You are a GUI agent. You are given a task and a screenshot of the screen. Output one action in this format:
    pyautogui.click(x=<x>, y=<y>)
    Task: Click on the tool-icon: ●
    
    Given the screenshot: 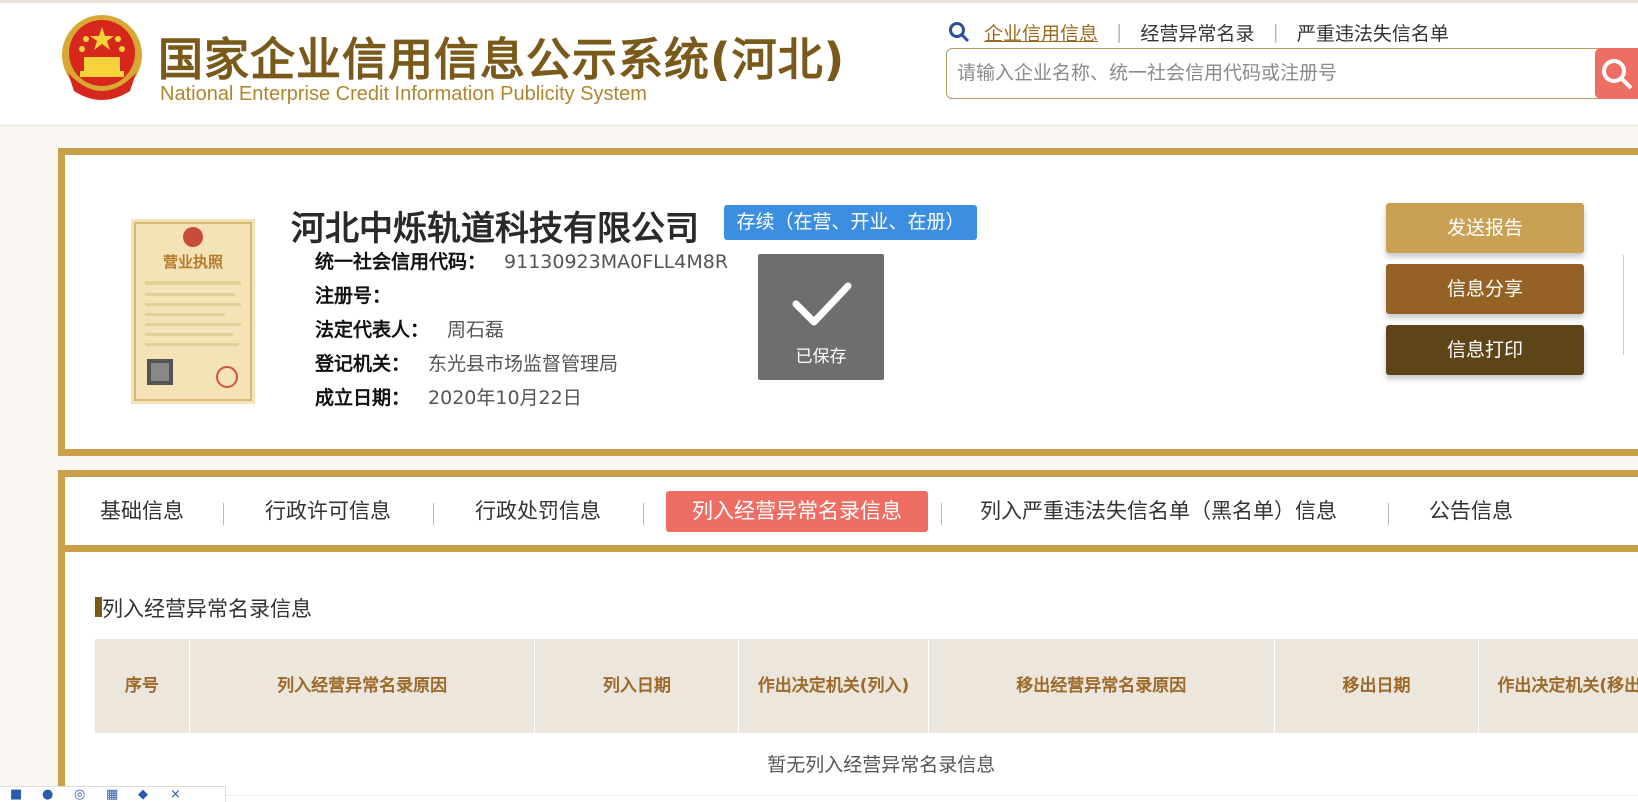 What is the action you would take?
    pyautogui.click(x=53, y=794)
    